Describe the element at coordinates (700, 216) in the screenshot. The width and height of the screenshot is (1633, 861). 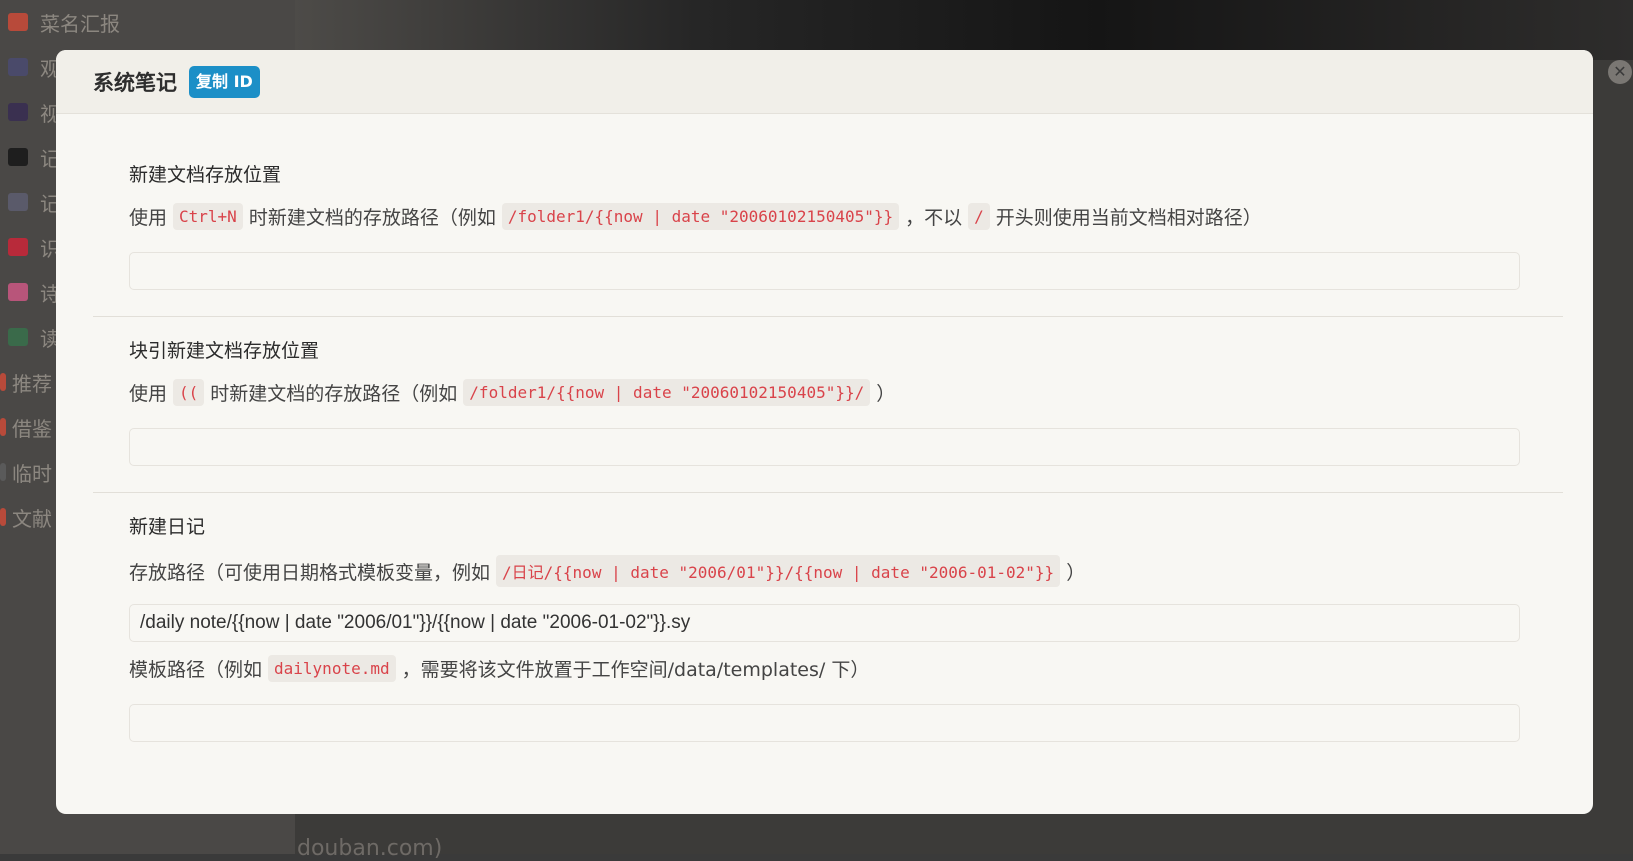
I see `code-snippet: /folder1/{{now | date "20060102150405"}}` at that location.